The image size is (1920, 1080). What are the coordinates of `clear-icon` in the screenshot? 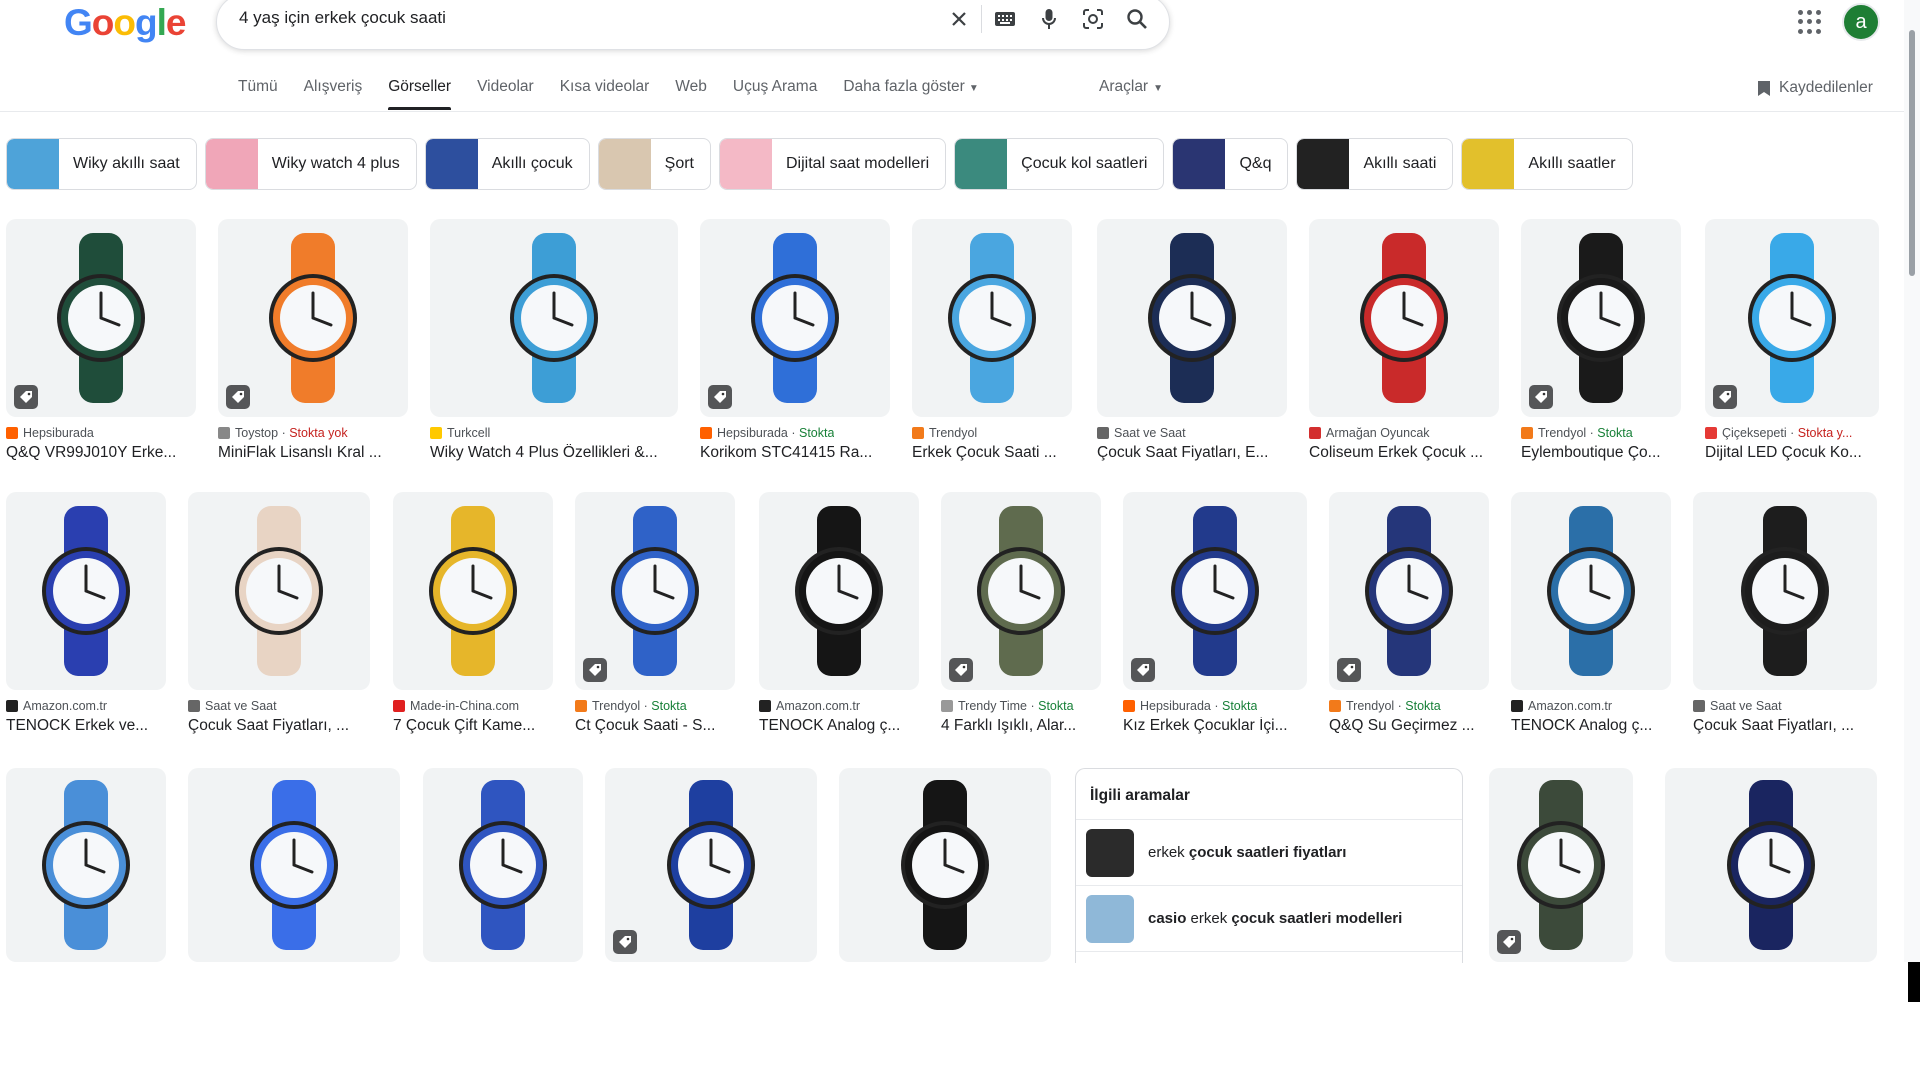 It's located at (959, 19).